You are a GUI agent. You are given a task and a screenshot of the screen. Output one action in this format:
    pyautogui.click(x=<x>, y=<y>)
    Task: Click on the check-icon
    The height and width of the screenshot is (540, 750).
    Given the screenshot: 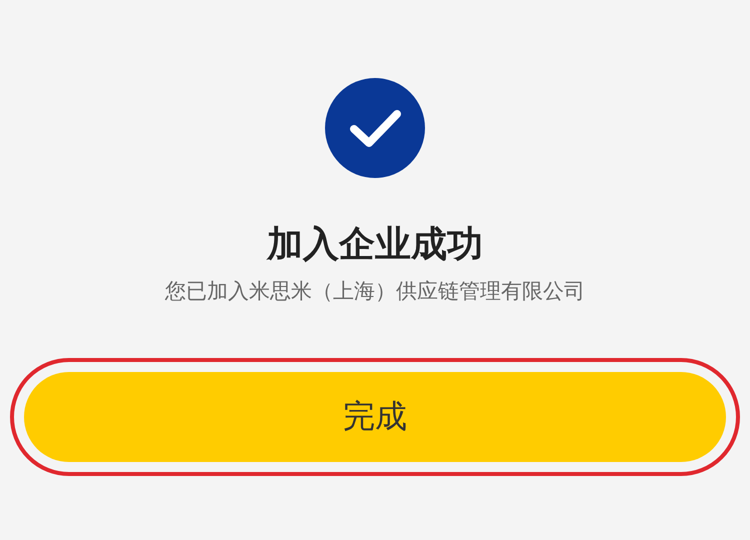 What is the action you would take?
    pyautogui.click(x=375, y=128)
    